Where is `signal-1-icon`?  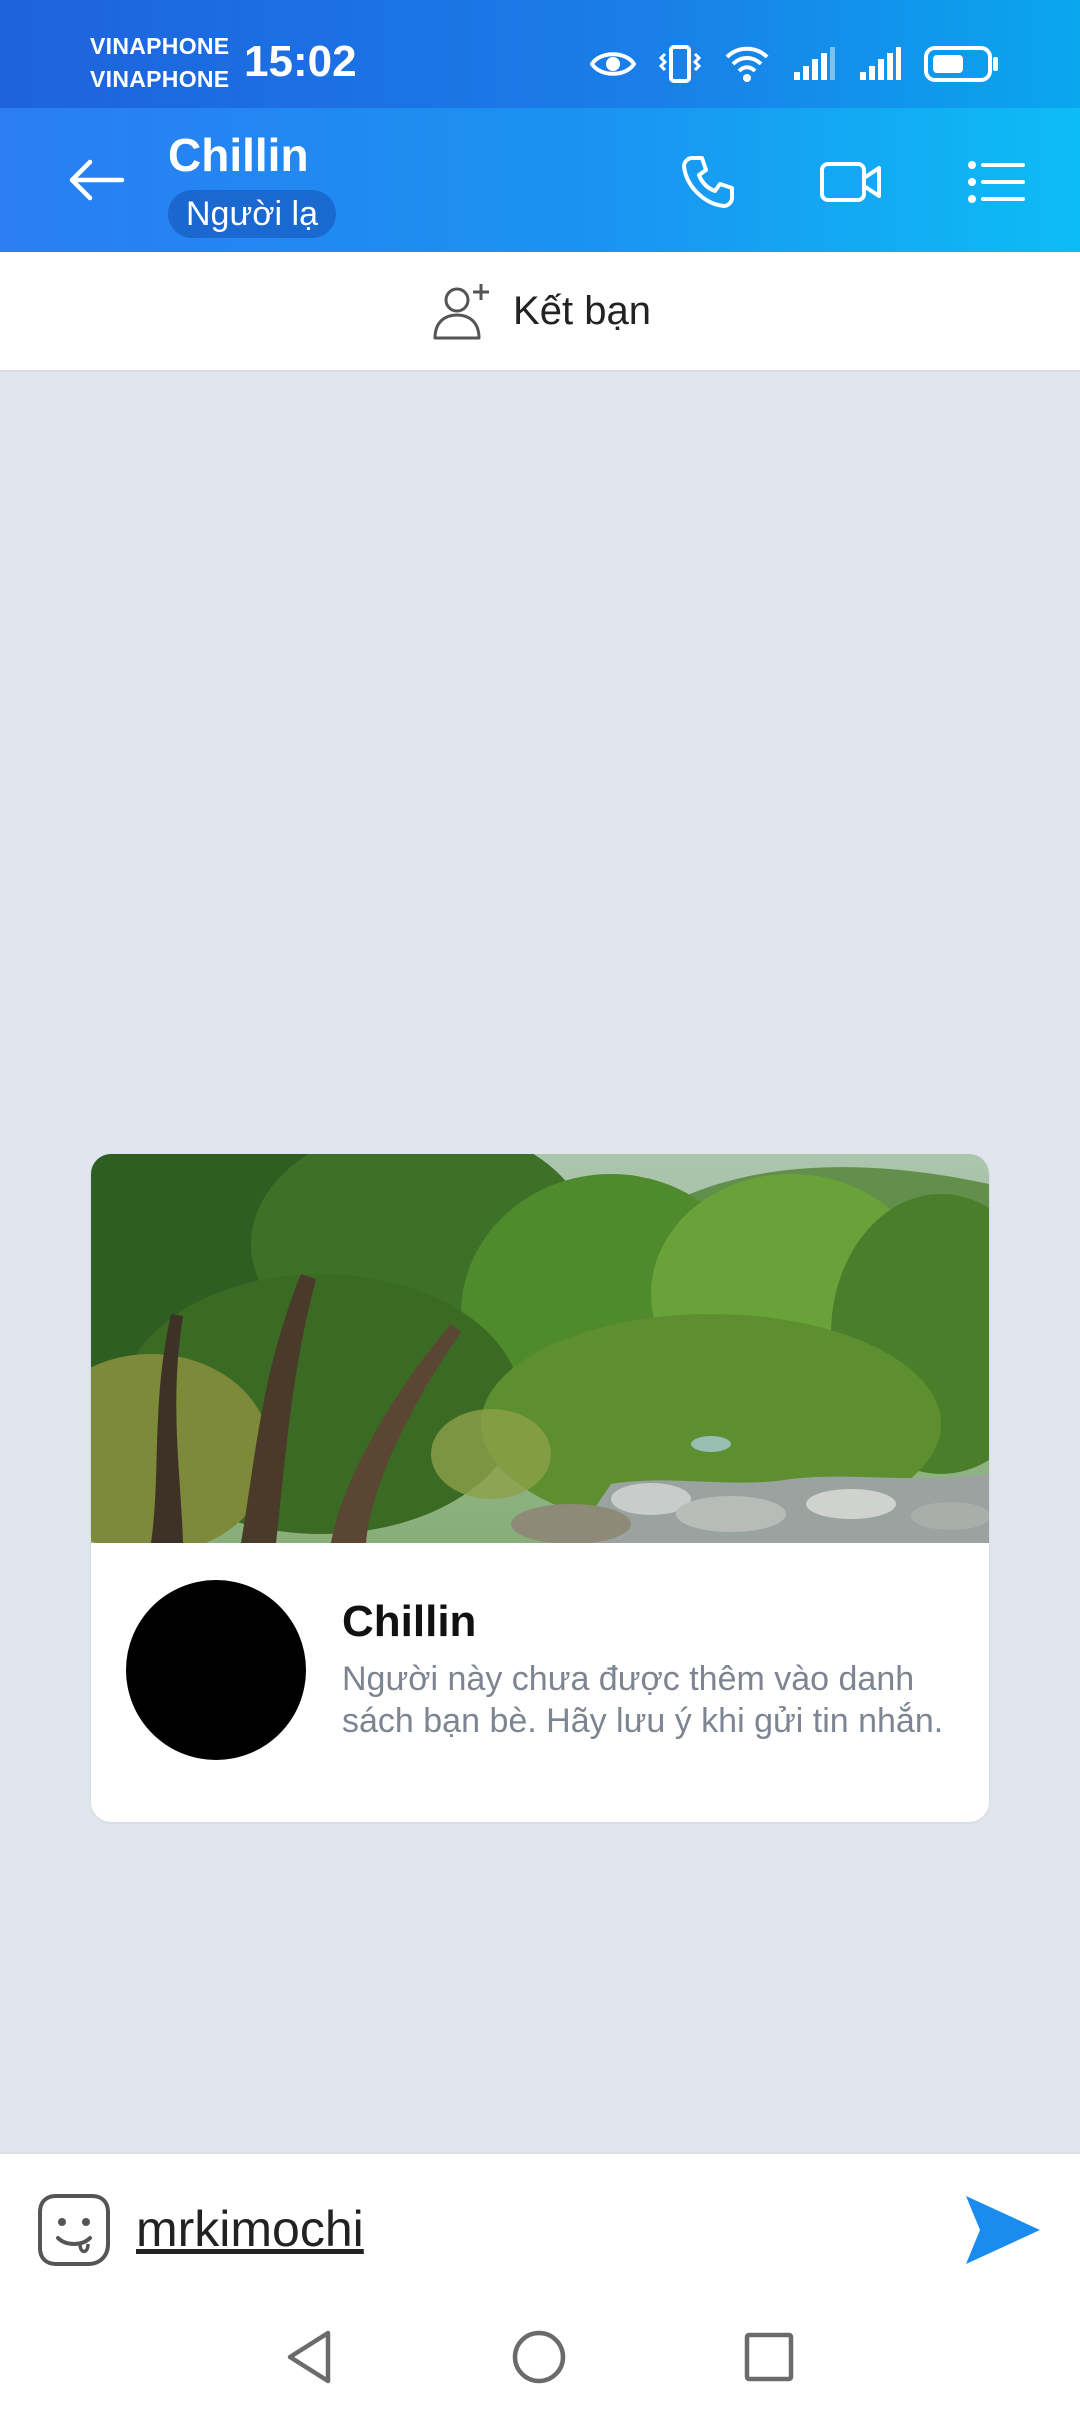 signal-1-icon is located at coordinates (814, 64).